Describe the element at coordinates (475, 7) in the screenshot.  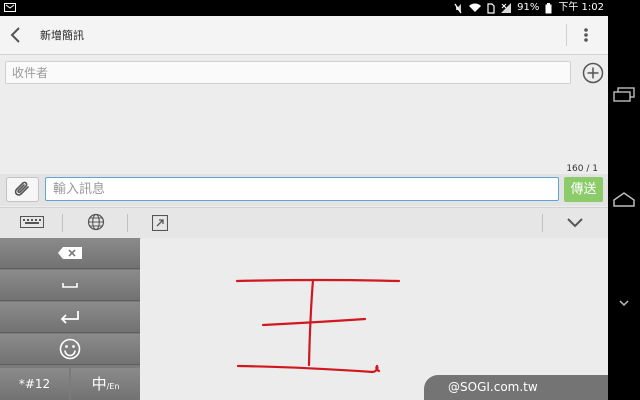
I see `wifi-icon` at that location.